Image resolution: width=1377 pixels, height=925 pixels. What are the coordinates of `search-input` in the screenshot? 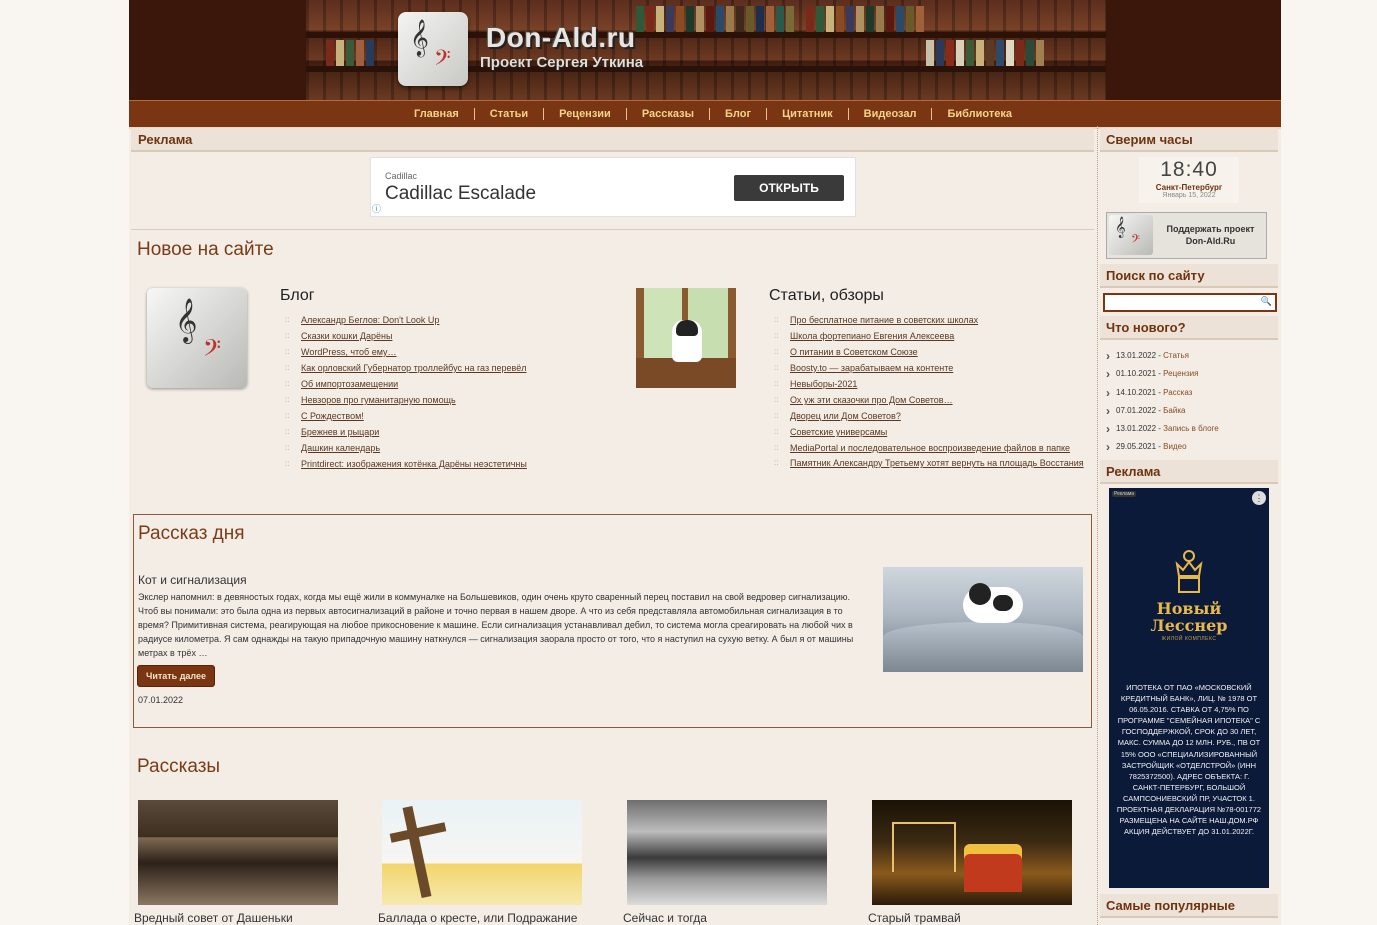 It's located at (1183, 301).